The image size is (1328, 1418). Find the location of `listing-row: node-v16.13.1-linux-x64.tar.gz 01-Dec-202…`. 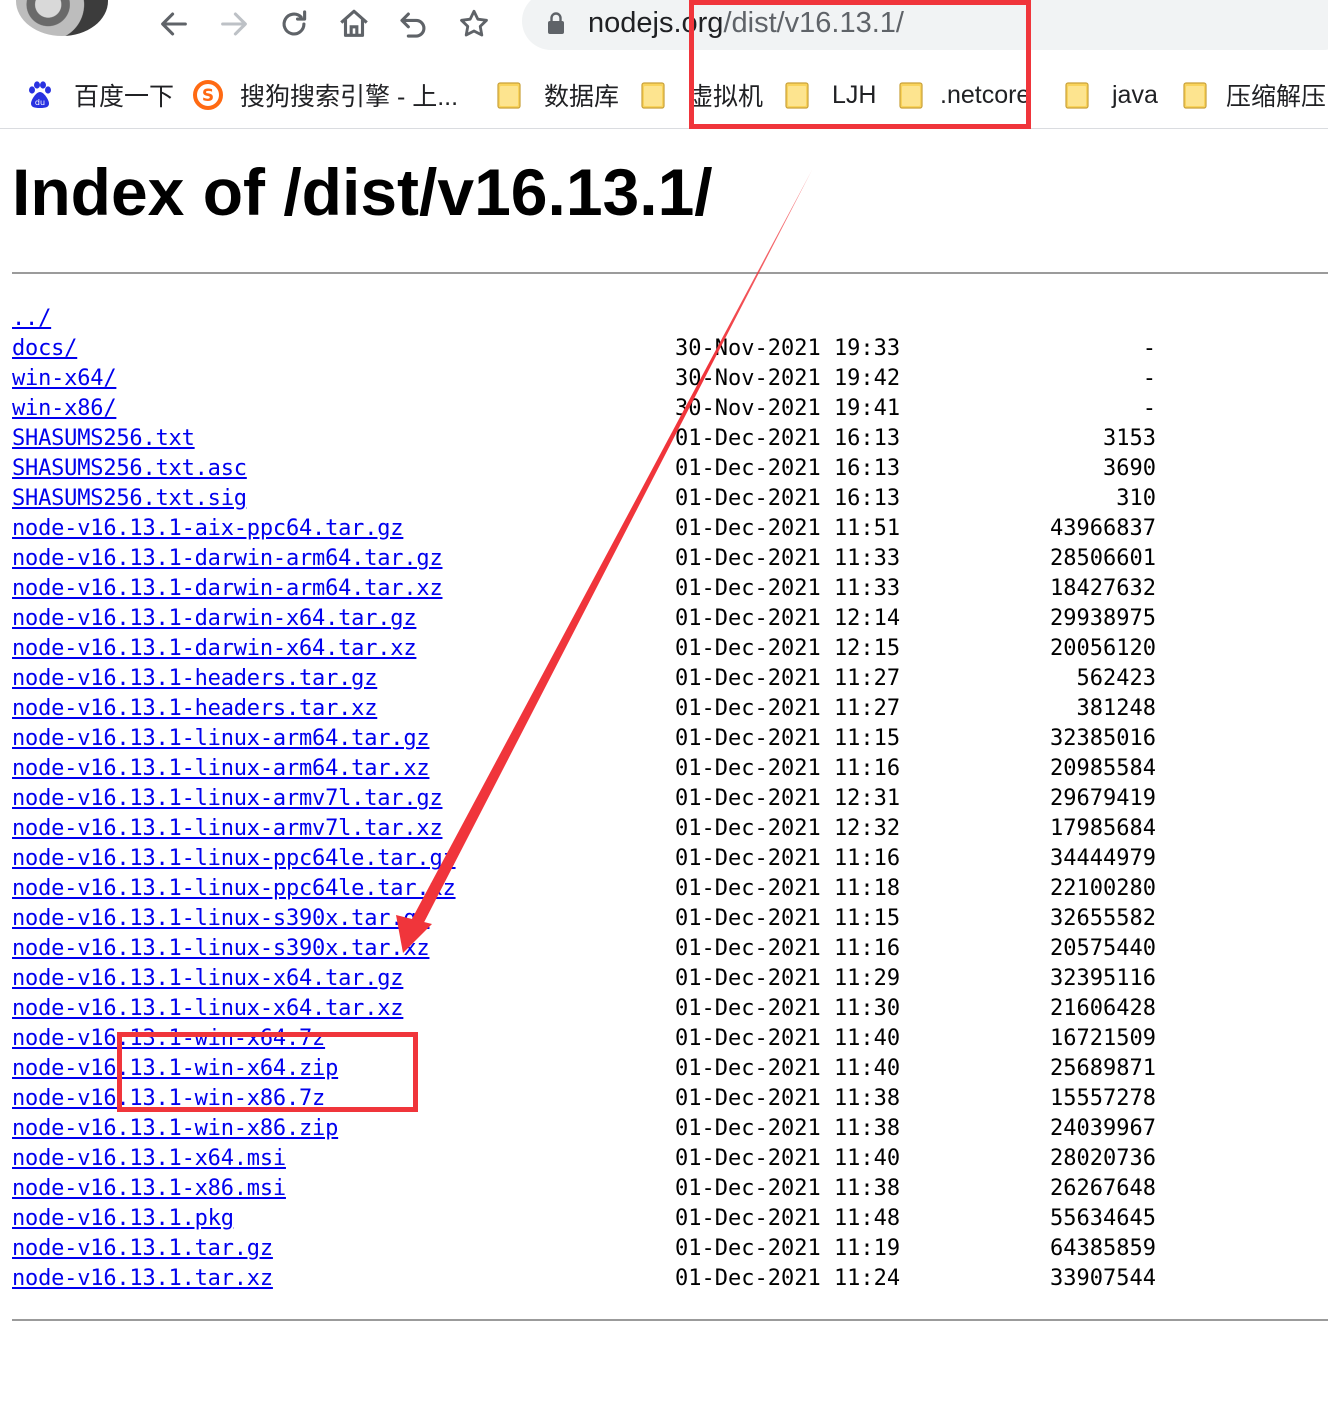

listing-row: node-v16.13.1-linux-x64.tar.gz 01-Dec-202… is located at coordinates (602, 979).